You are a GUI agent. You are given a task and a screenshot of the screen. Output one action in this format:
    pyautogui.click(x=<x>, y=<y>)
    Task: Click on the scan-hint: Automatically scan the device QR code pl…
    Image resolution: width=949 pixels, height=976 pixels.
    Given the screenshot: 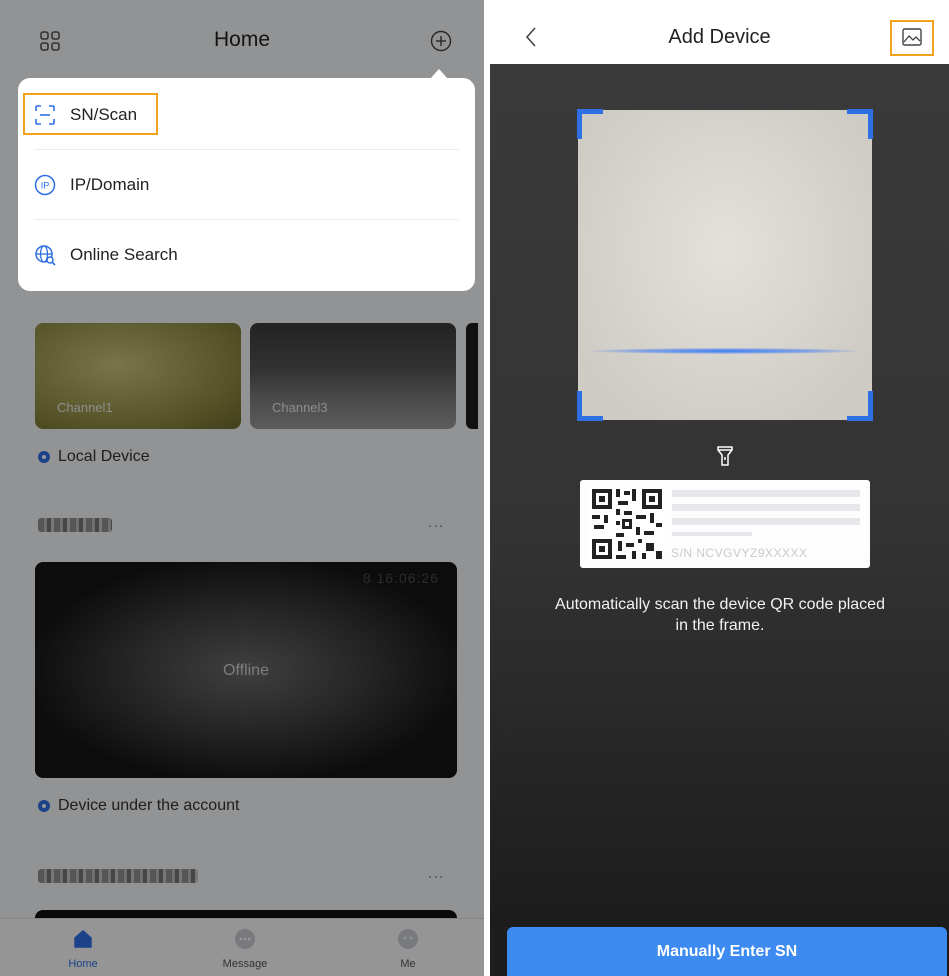 What is the action you would take?
    pyautogui.click(x=720, y=615)
    